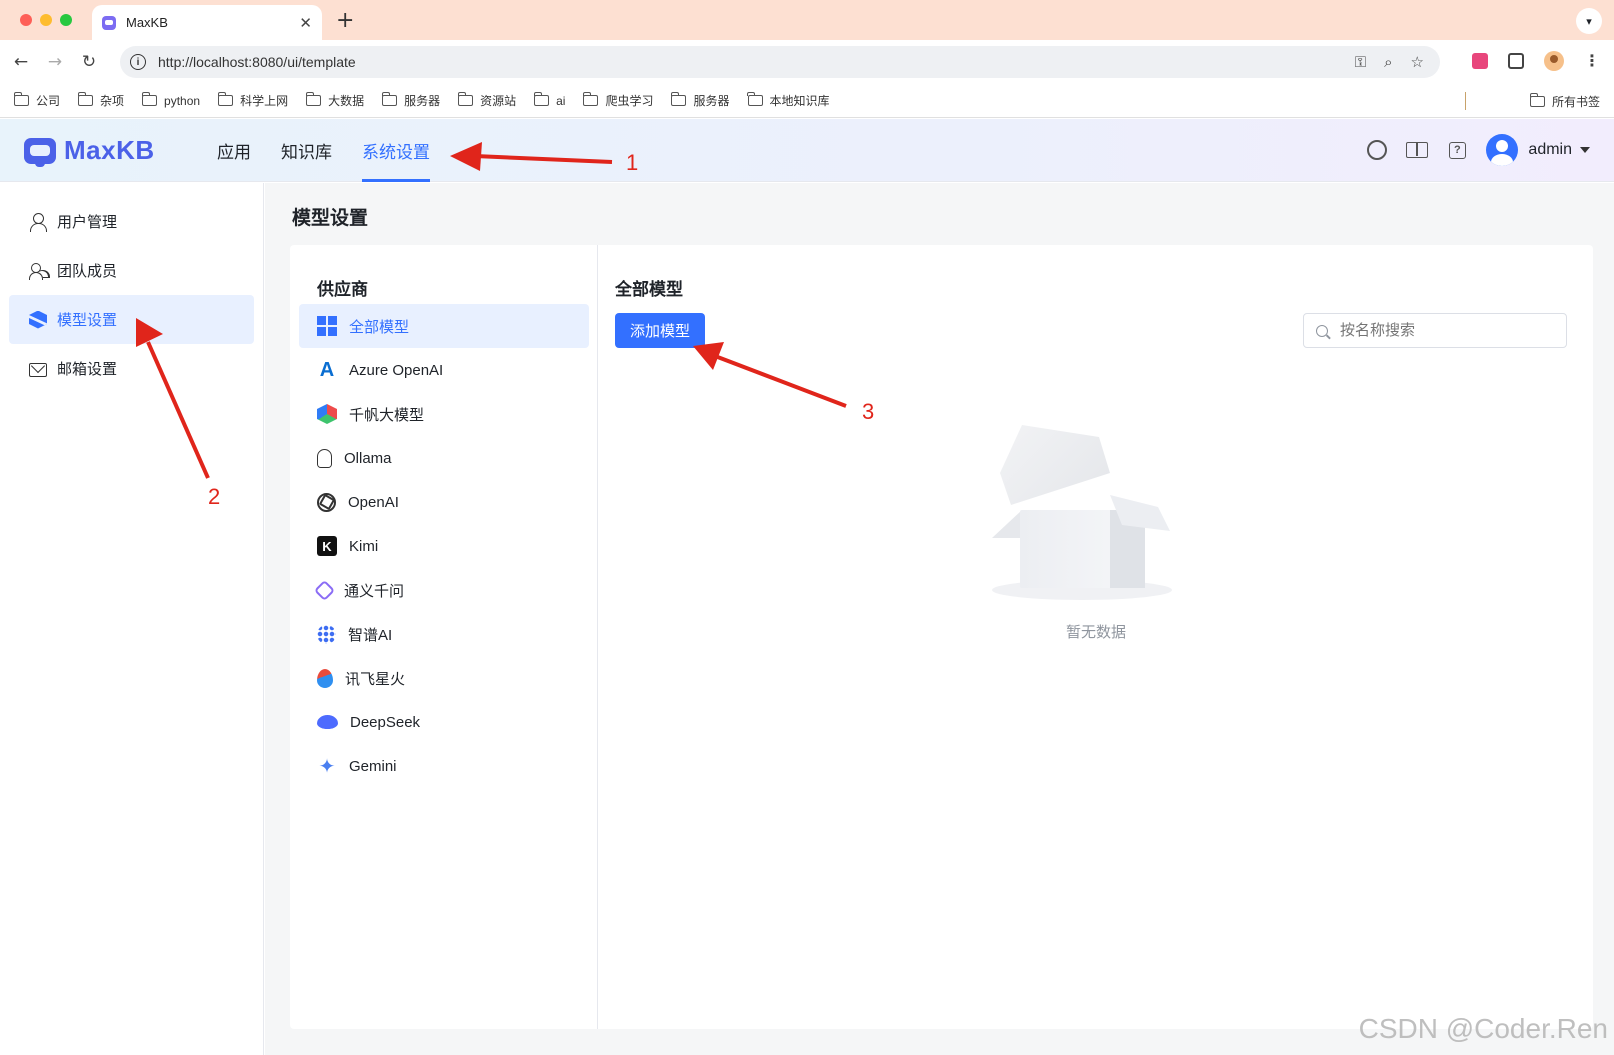  What do you see at coordinates (306, 150) in the screenshot?
I see `nav-knowledge-base: 知识库` at bounding box center [306, 150].